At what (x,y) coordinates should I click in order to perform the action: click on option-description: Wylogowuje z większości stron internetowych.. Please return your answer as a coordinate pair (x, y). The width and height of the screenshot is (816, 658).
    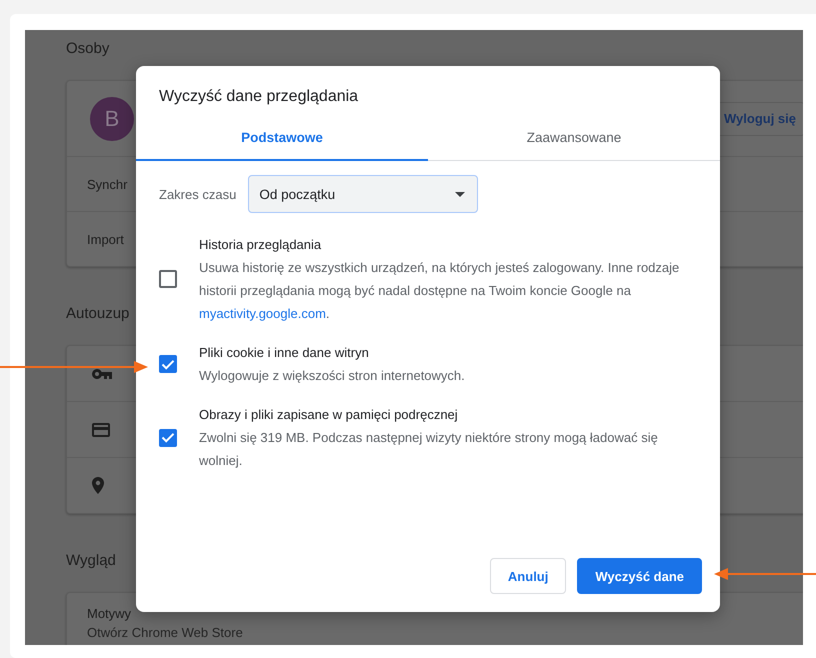
    Looking at the image, I should click on (332, 376).